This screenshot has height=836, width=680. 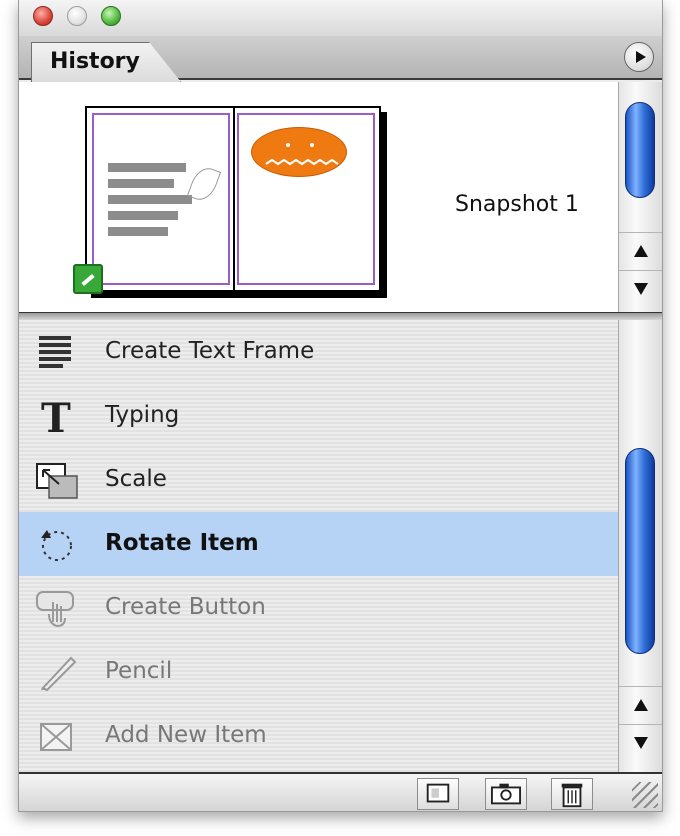 What do you see at coordinates (340, 791) in the screenshot?
I see `panel-toolbar` at bounding box center [340, 791].